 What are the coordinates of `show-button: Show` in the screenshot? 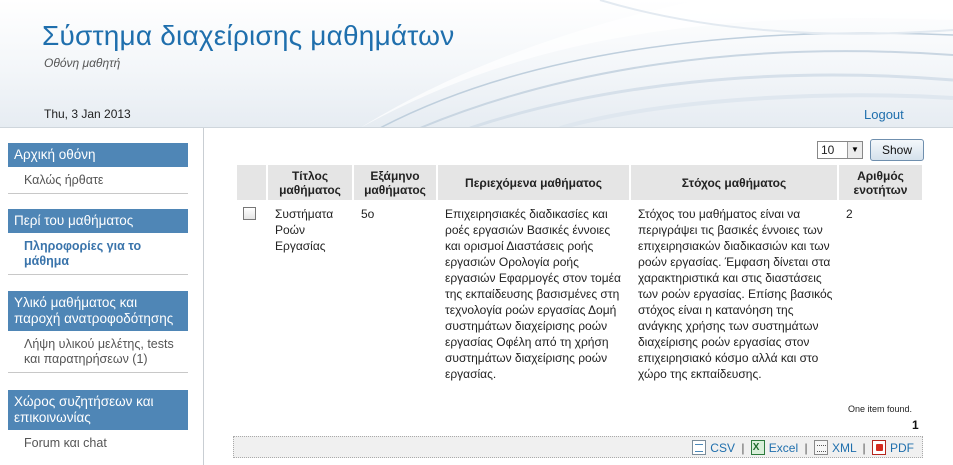 It's located at (897, 150).